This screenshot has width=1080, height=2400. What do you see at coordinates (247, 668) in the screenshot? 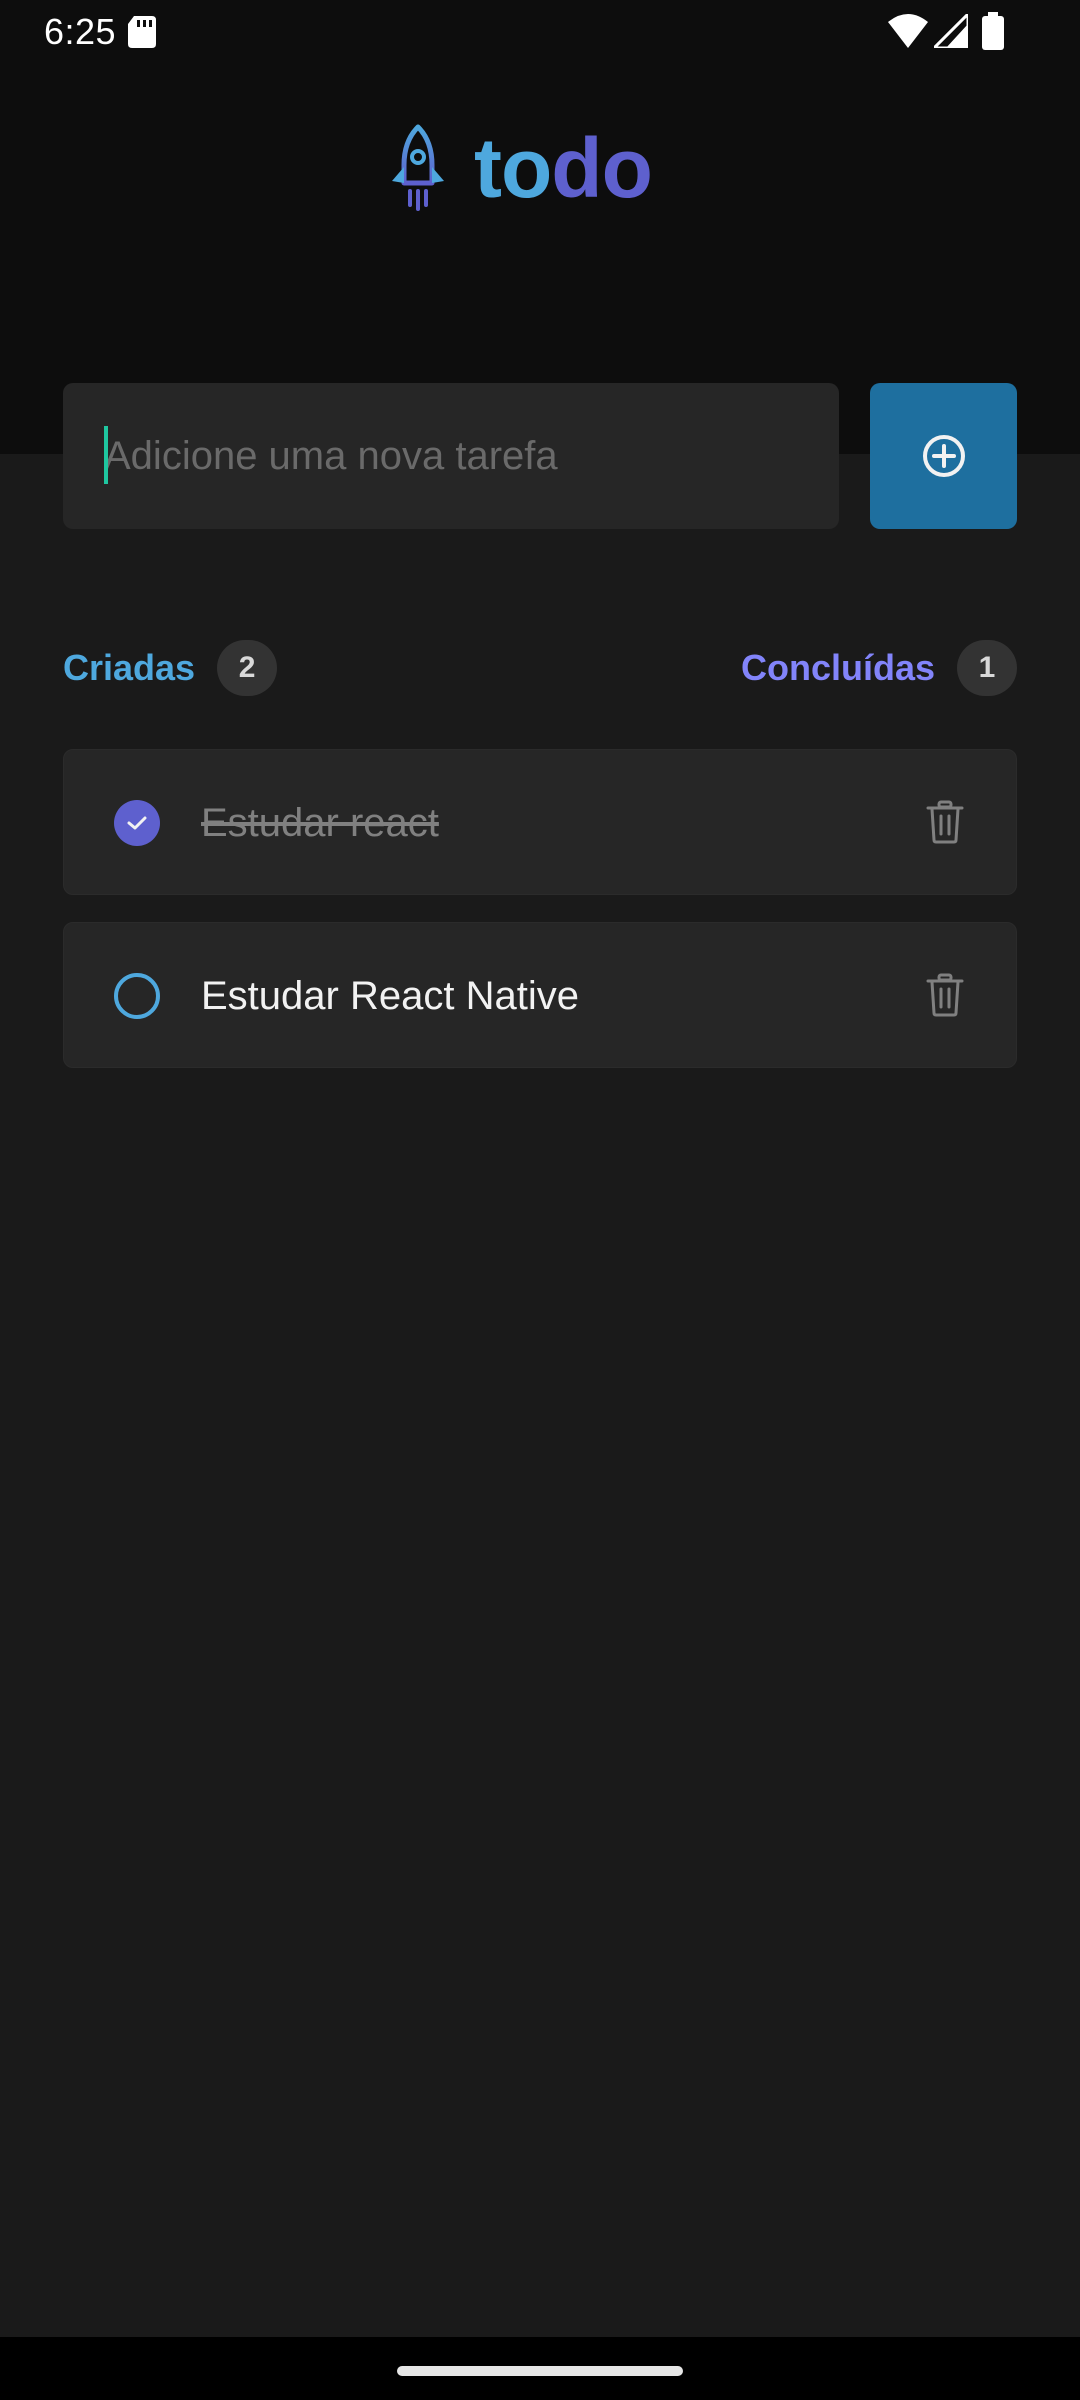
I see `created-count-badge: 2` at bounding box center [247, 668].